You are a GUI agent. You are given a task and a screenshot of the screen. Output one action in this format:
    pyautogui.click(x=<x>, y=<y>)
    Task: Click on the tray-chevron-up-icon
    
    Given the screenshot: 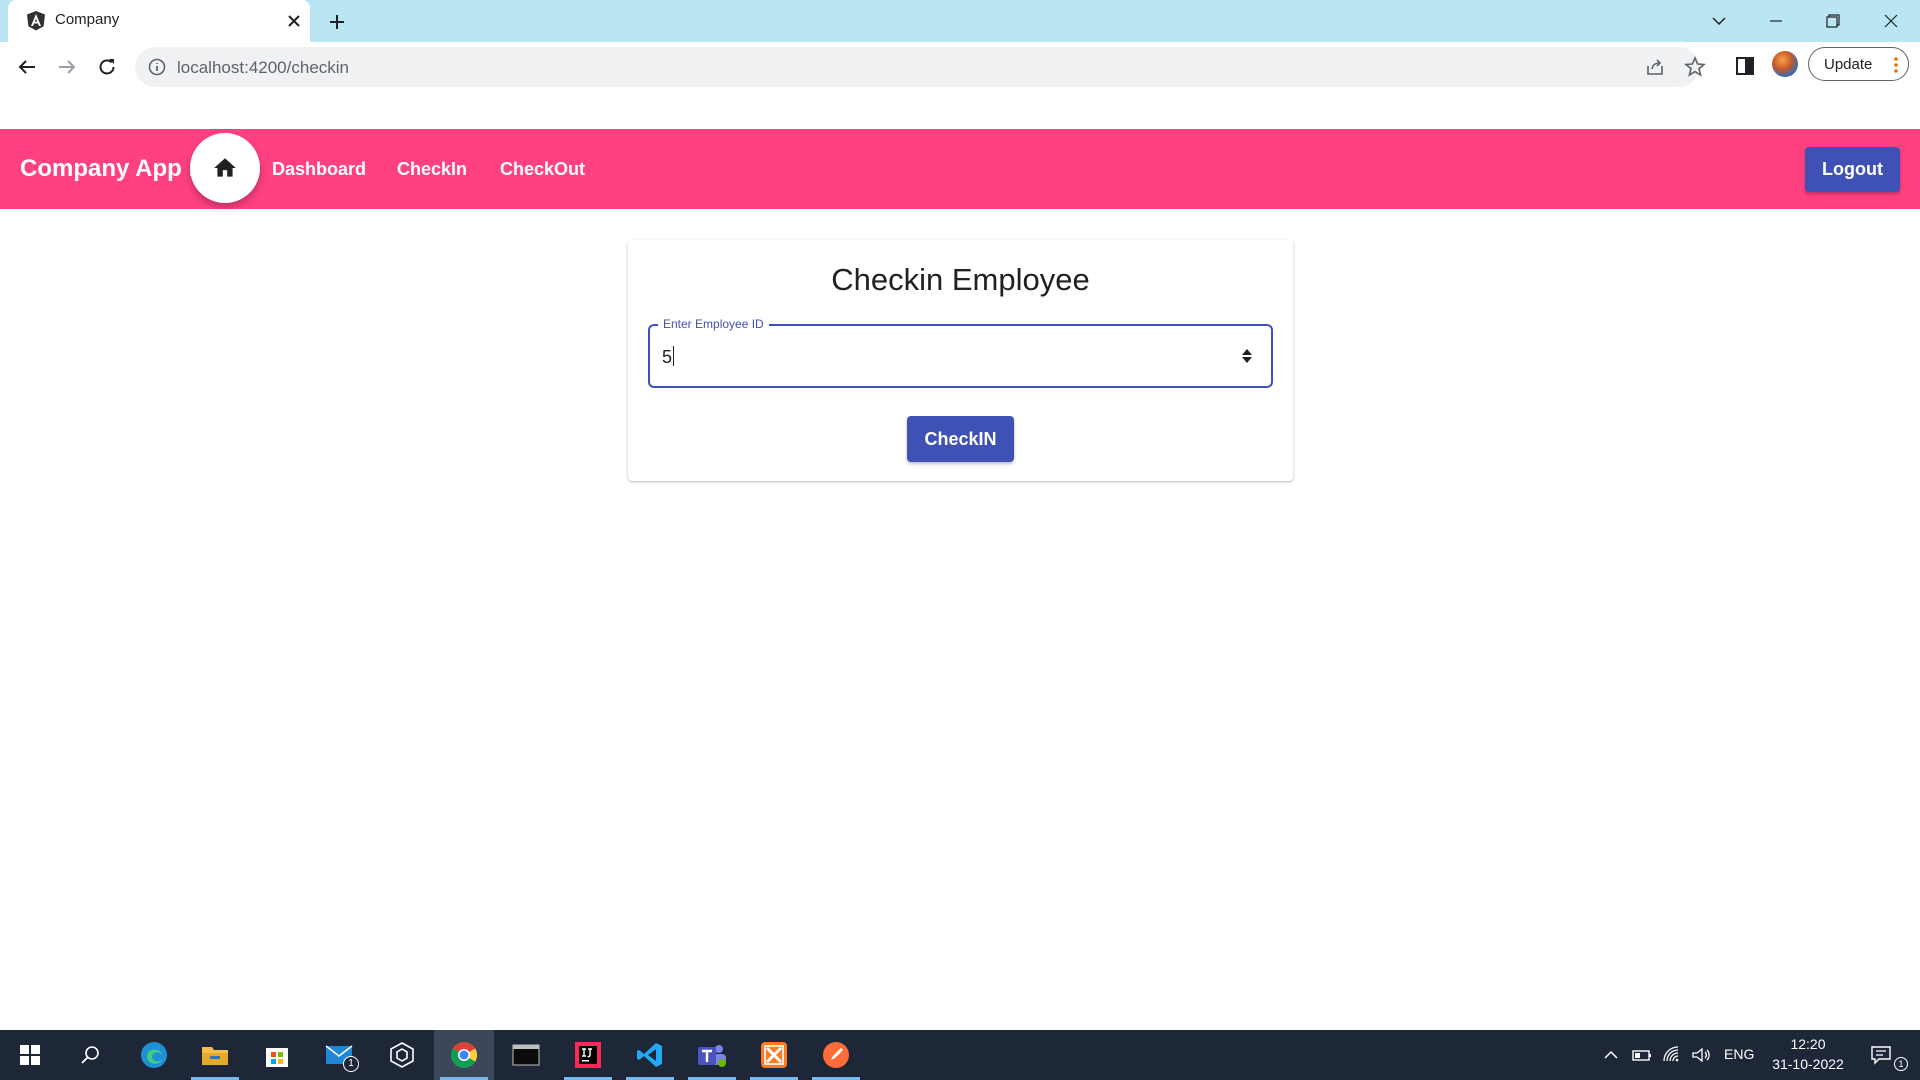 What is the action you would take?
    pyautogui.click(x=1611, y=1055)
    